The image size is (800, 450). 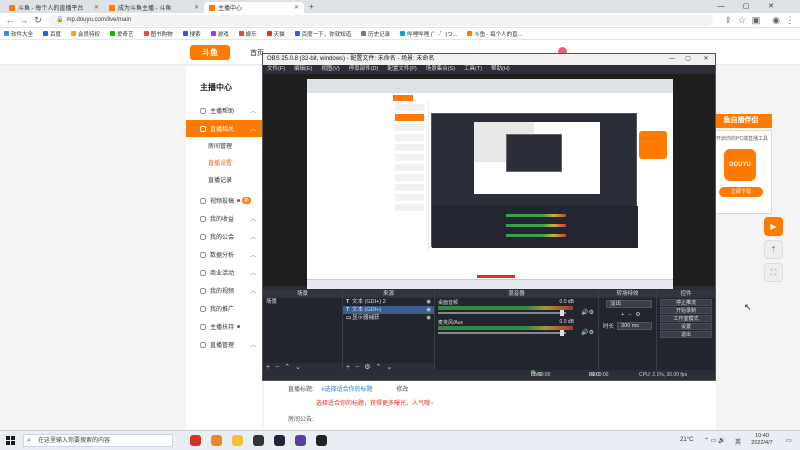 I want to click on remove-icon: −, so click(x=629, y=315).